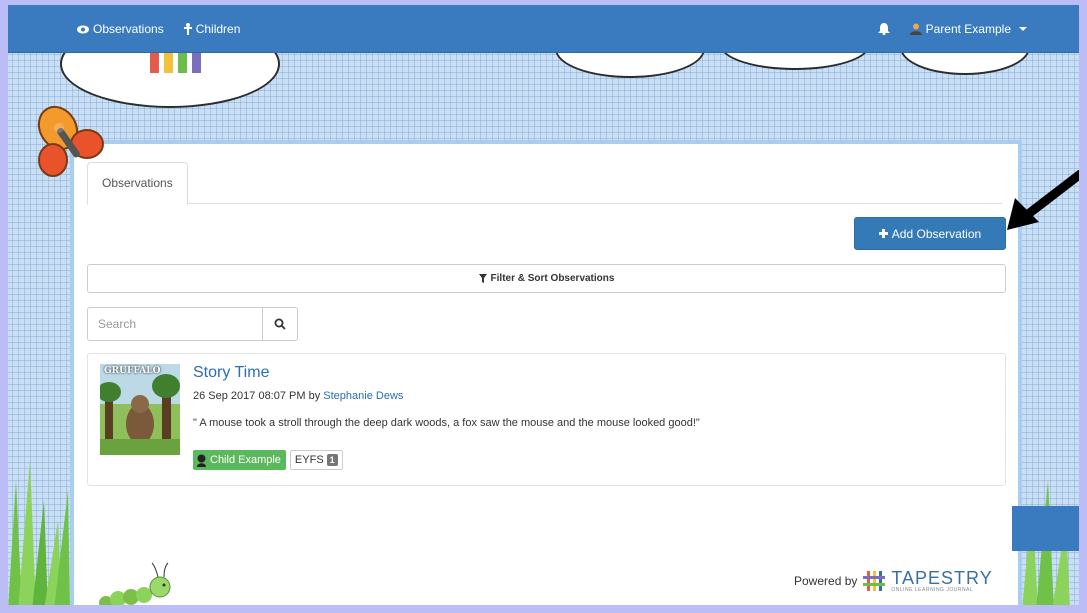  Describe the element at coordinates (245, 460) in the screenshot. I see `child-tag-label: Child Example` at that location.